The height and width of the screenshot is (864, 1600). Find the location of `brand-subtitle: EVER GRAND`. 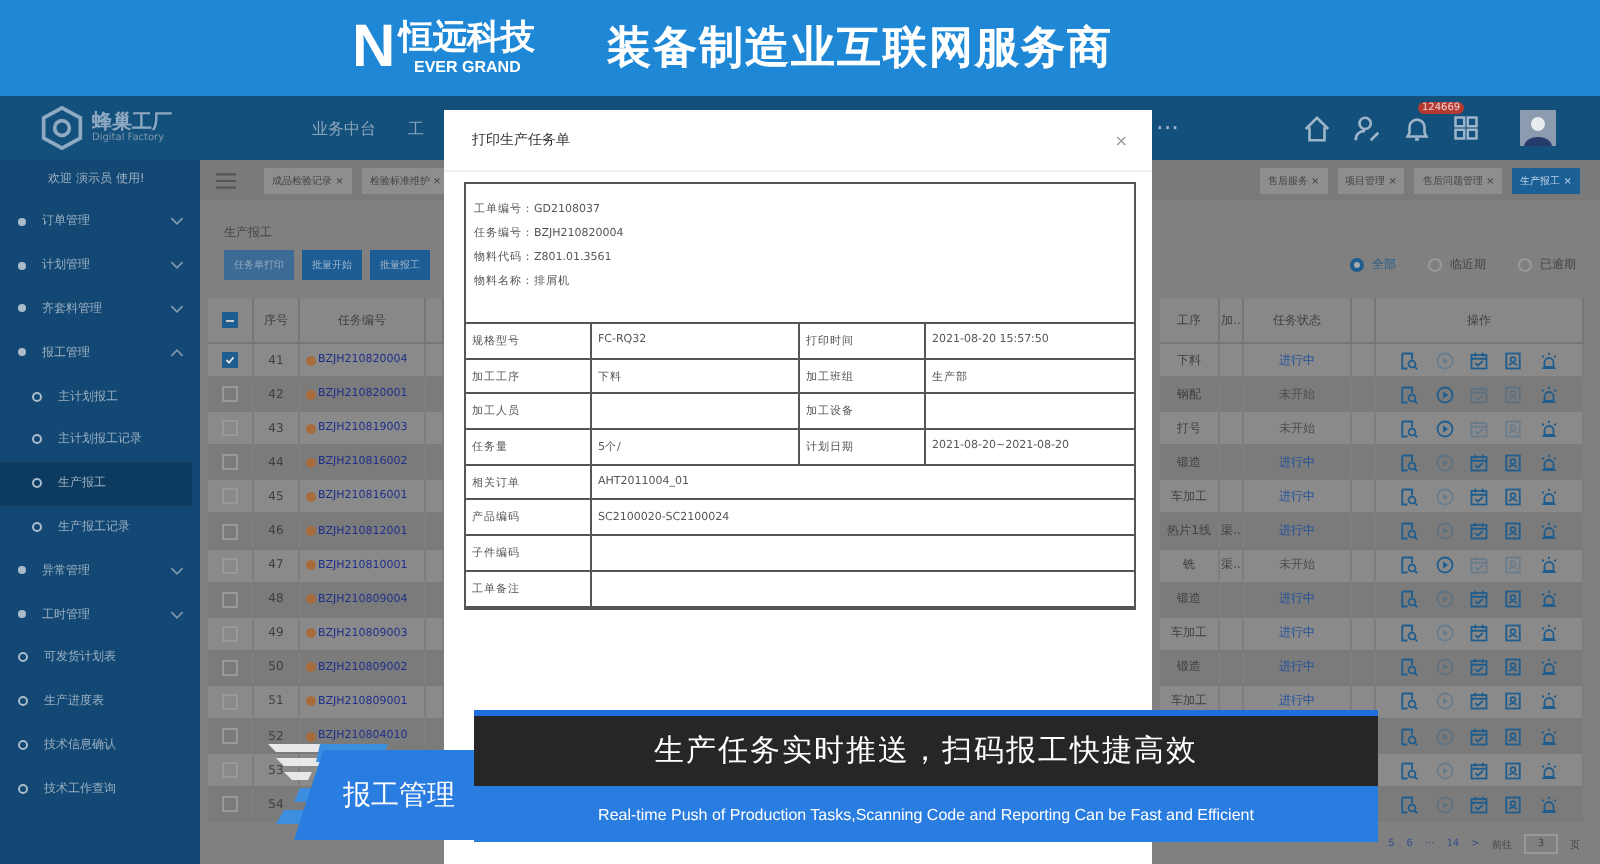

brand-subtitle: EVER GRAND is located at coordinates (467, 66).